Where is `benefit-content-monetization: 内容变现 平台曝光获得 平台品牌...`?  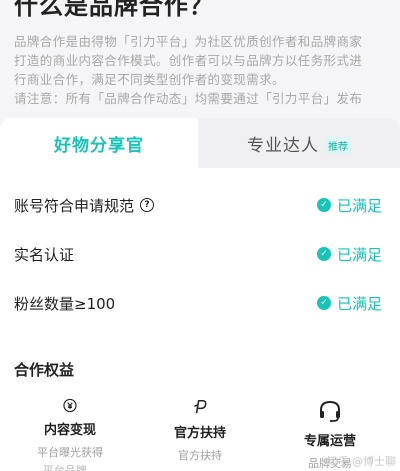 benefit-content-monetization: 内容变现 平台曝光获得 平台品牌... is located at coordinates (70, 429).